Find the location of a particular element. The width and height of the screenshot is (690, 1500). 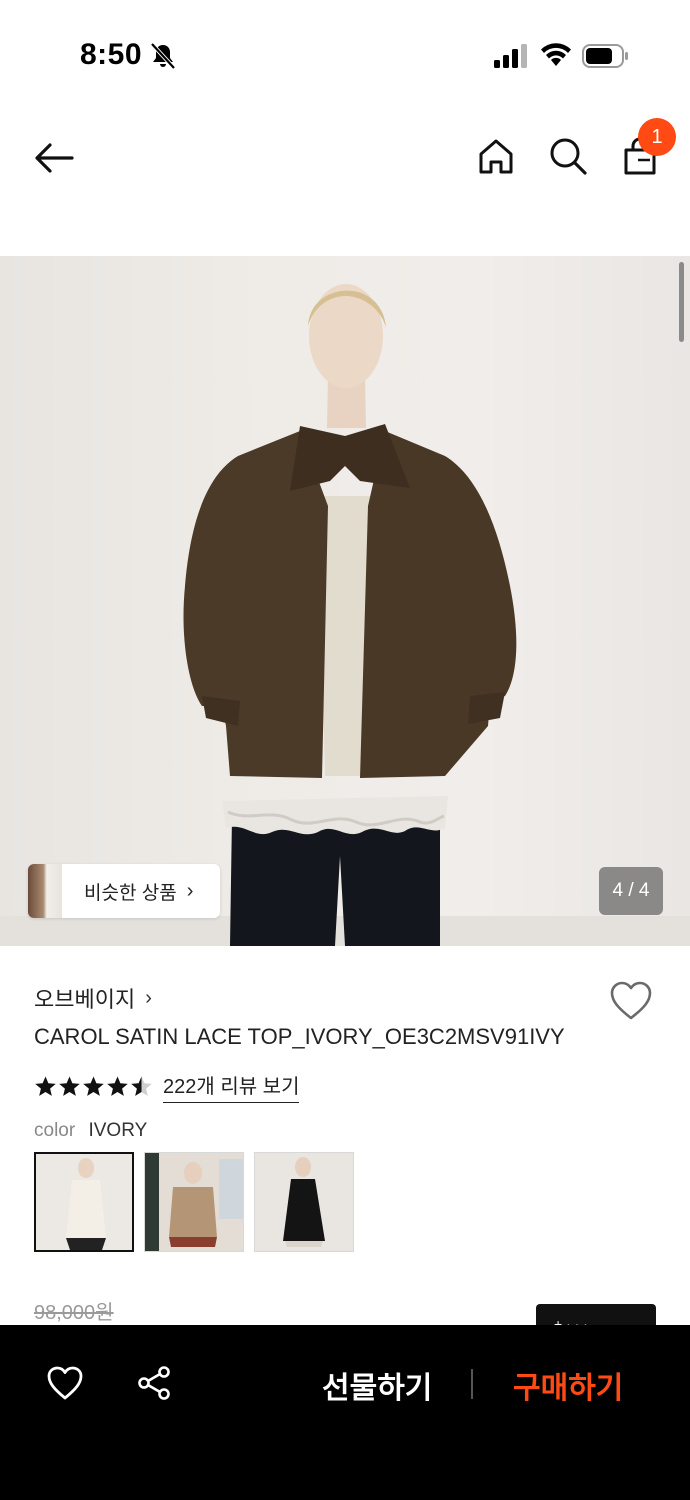

color-swatches is located at coordinates (194, 1202).